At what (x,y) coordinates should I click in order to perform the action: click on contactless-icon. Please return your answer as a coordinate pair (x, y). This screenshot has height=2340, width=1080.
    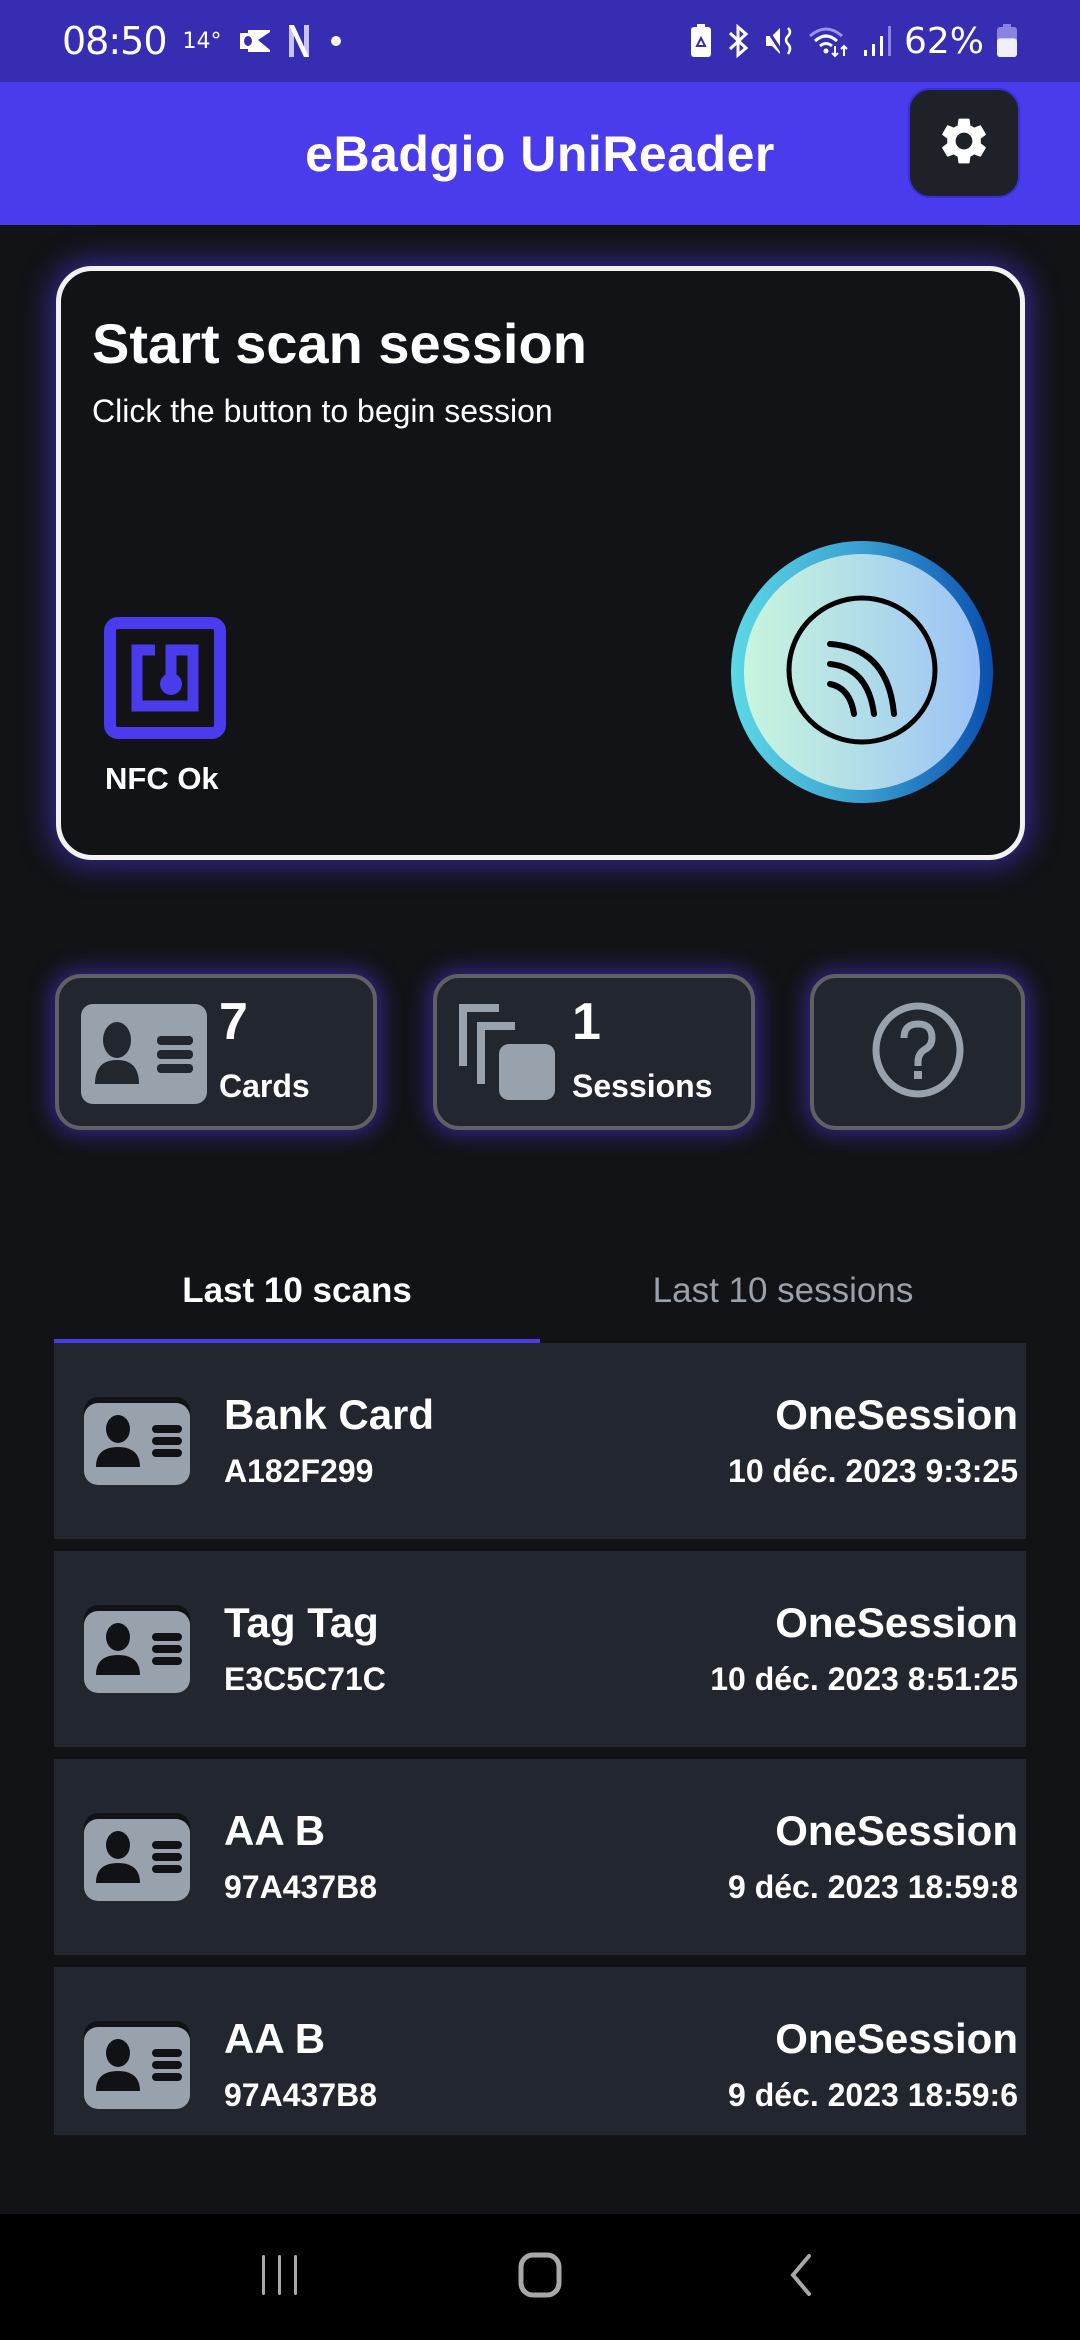
    Looking at the image, I should click on (862, 672).